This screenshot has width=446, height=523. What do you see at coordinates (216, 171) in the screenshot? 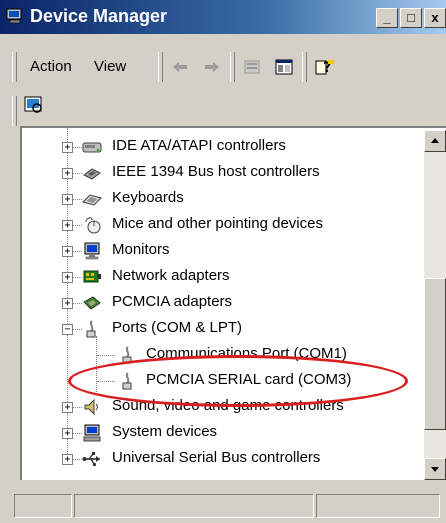
I see `tree-item-label: IEEE 1394 Bus host controllers` at bounding box center [216, 171].